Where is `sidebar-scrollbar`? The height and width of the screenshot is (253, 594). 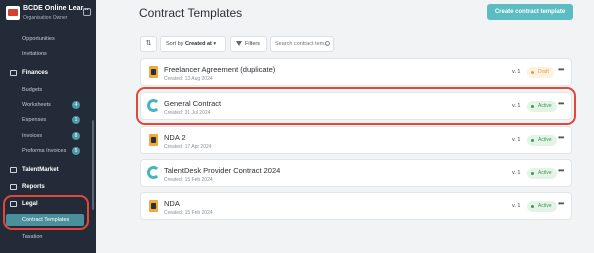 sidebar-scrollbar is located at coordinates (93, 165).